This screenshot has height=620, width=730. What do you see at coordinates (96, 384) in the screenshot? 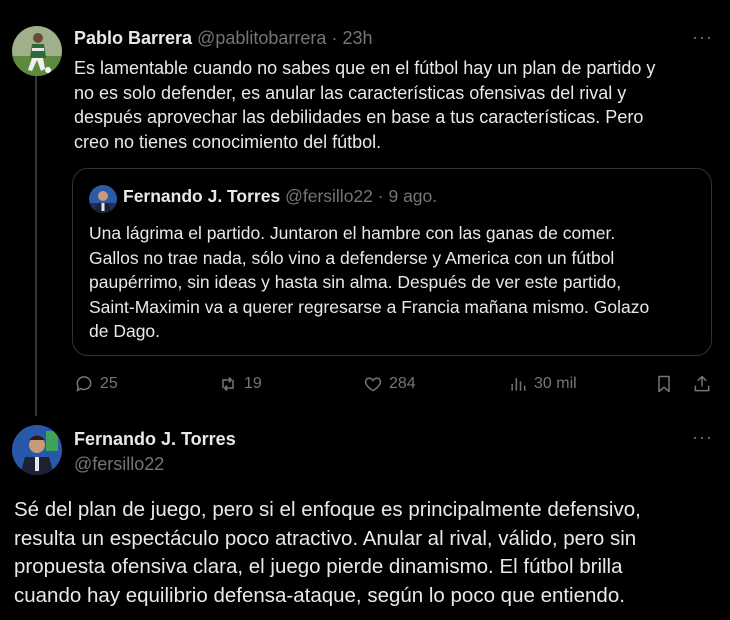
I see `reply-button: 25` at bounding box center [96, 384].